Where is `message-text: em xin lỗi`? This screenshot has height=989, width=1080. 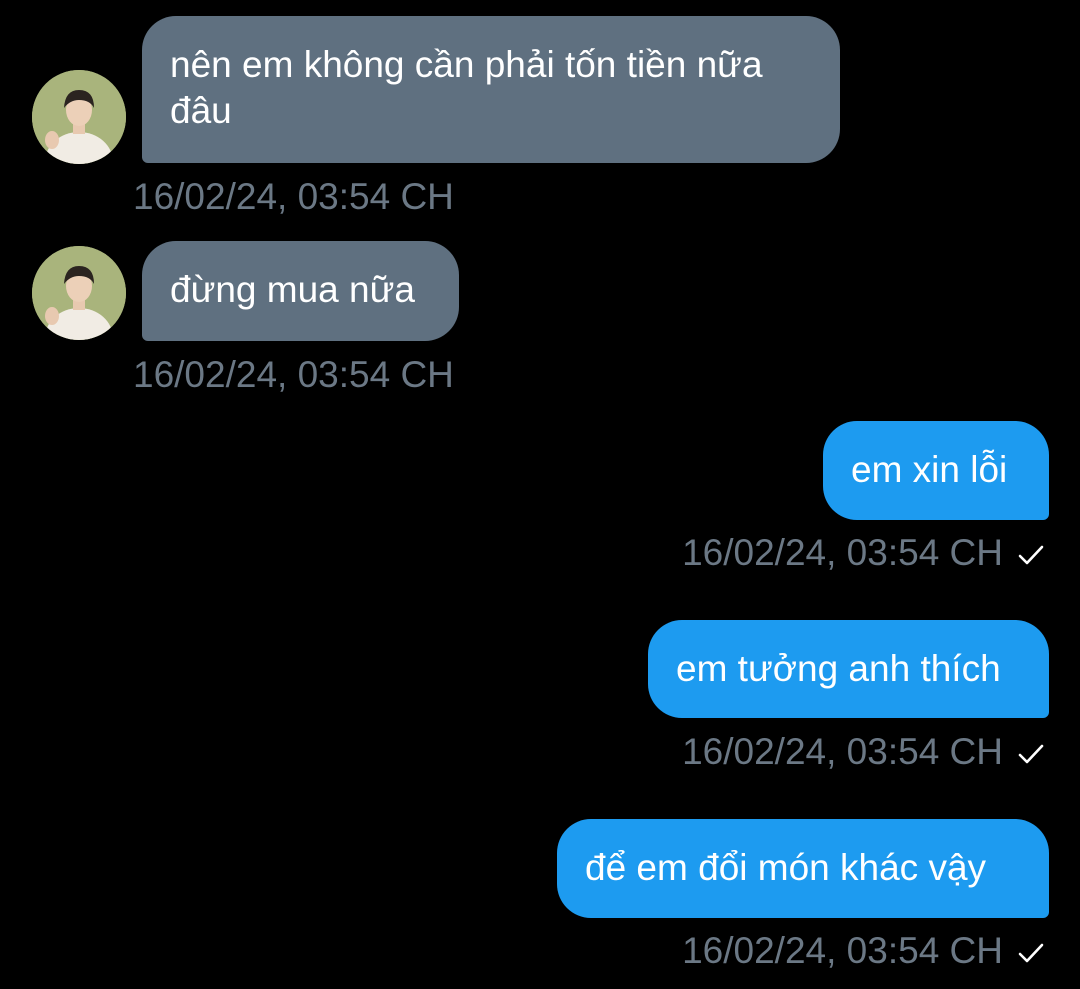
message-text: em xin lỗi is located at coordinates (929, 469).